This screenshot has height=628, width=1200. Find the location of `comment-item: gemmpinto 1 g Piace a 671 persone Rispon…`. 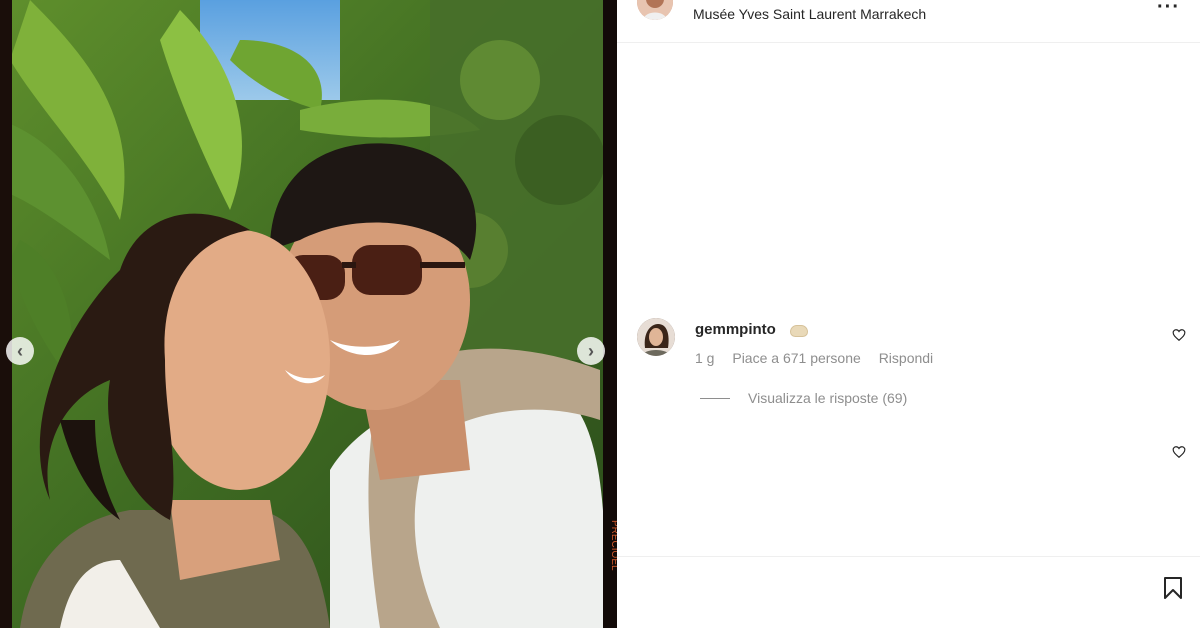

comment-item: gemmpinto 1 g Piace a 671 persone Rispon… is located at coordinates (907, 348).